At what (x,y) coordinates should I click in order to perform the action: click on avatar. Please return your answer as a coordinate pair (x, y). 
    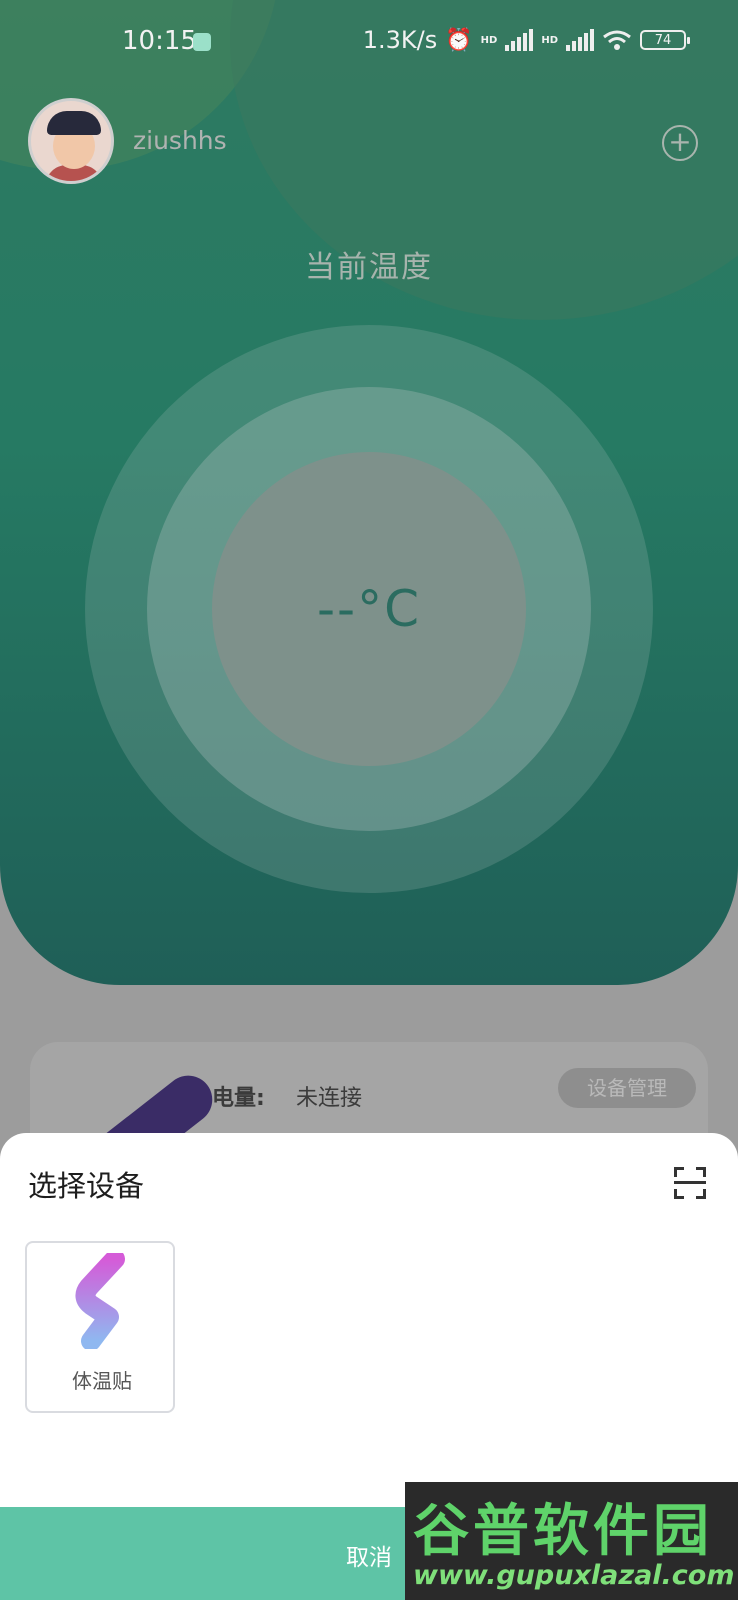
    Looking at the image, I should click on (71, 141).